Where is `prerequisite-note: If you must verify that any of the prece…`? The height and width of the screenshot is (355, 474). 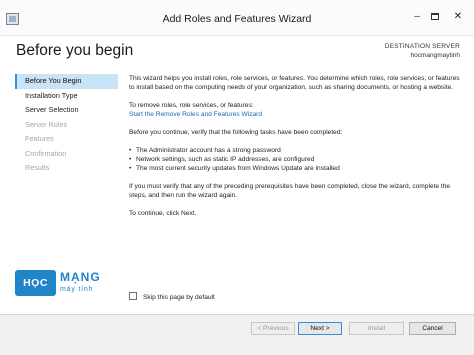 prerequisite-note: If you must verify that any of the prece… is located at coordinates (290, 191).